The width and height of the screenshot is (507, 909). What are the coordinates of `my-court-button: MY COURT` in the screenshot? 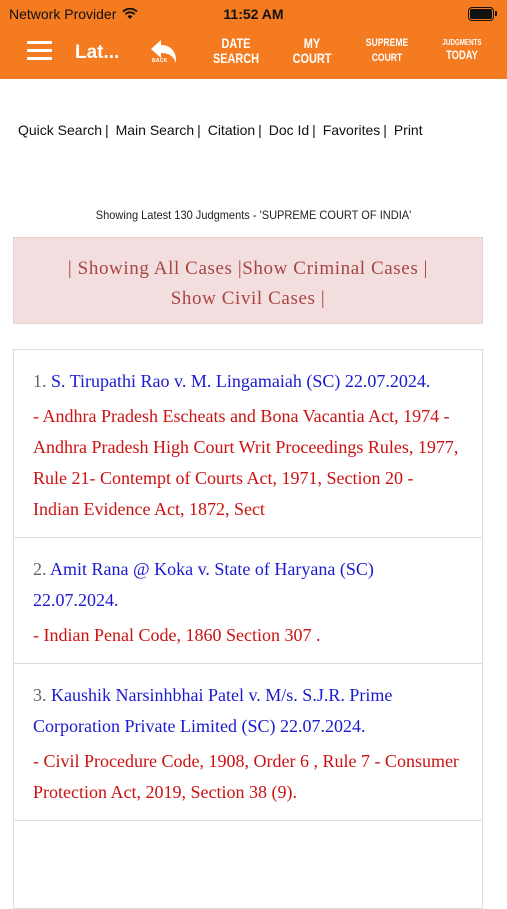 It's located at (312, 51).